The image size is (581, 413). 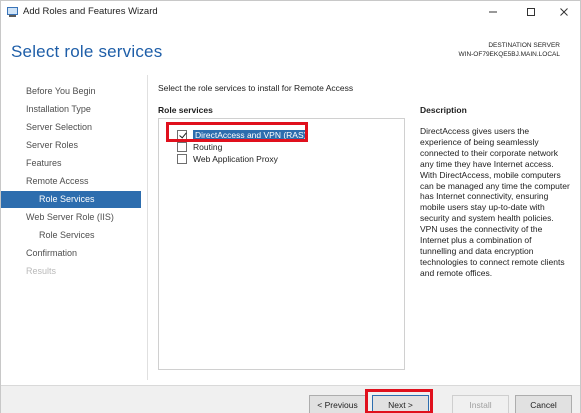 I want to click on nav-item-role-services-ras: Role Services, so click(x=71, y=199).